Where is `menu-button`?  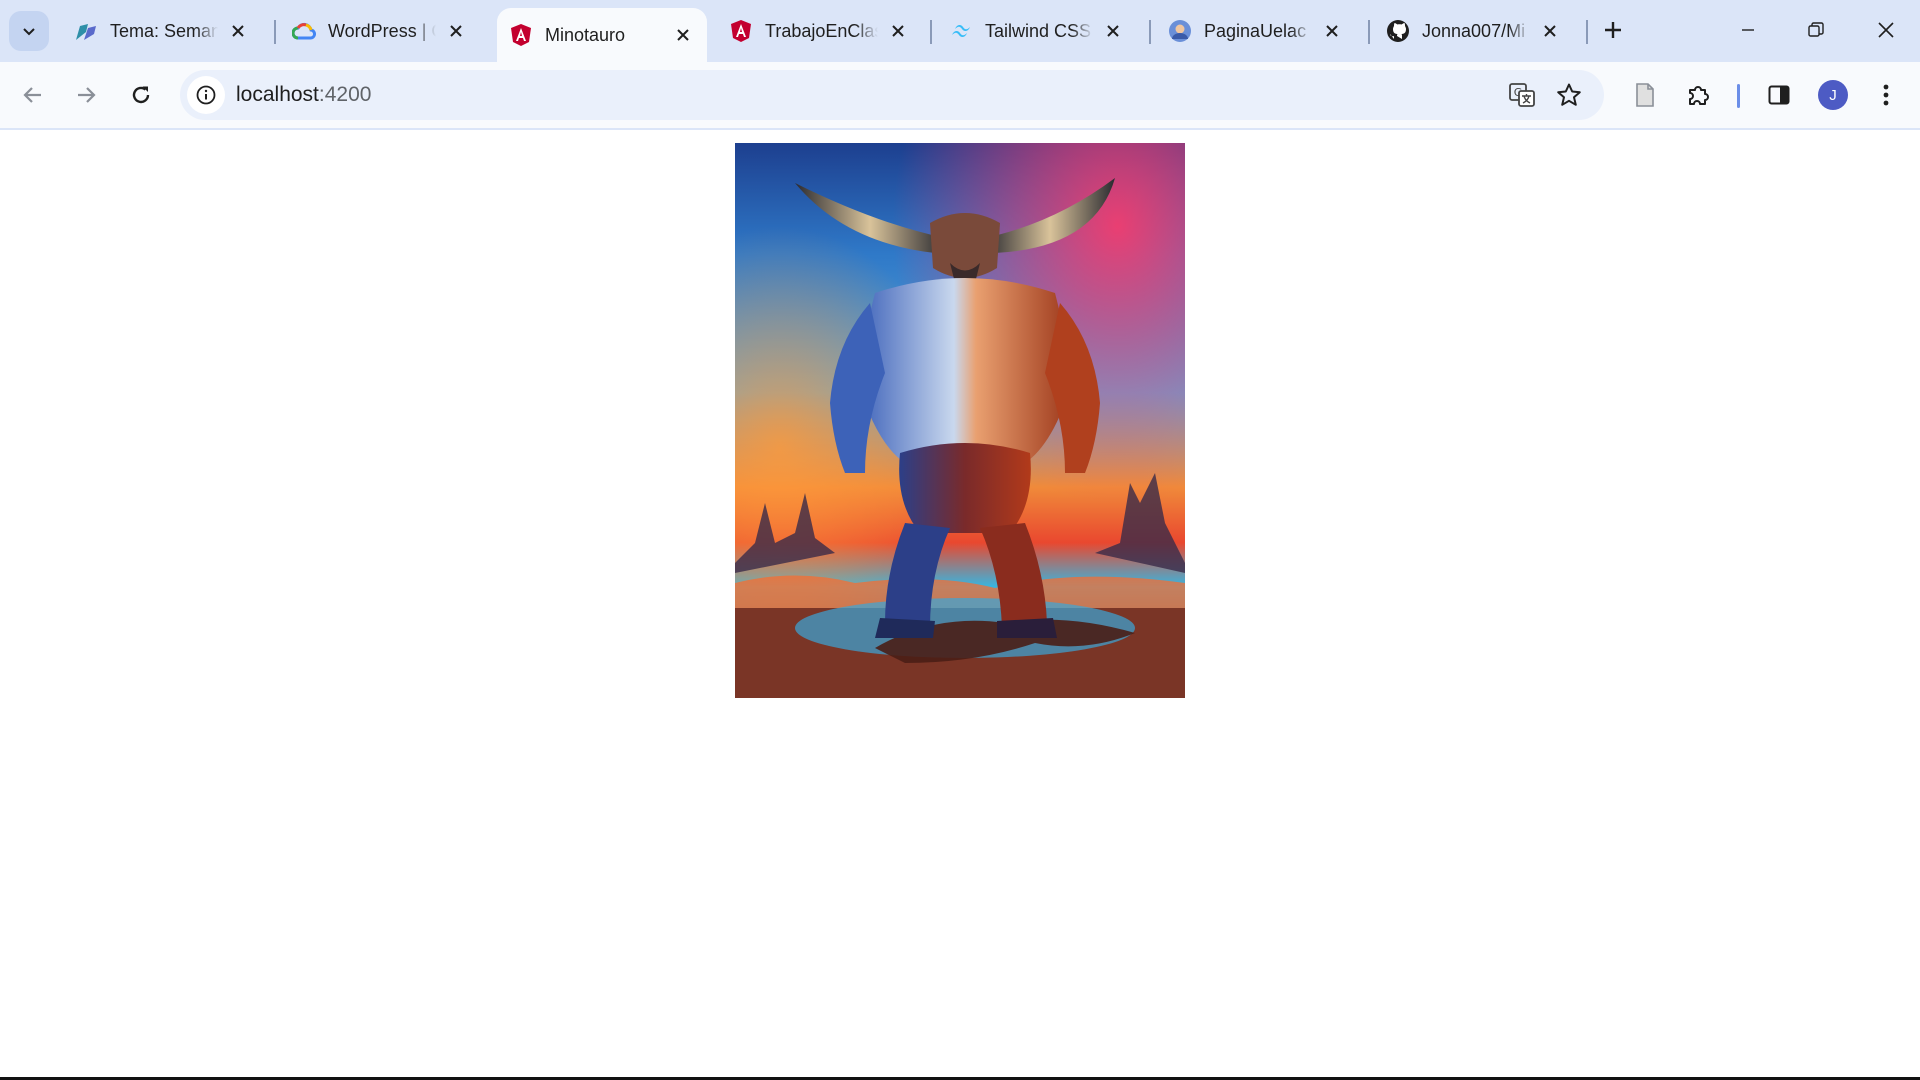
menu-button is located at coordinates (1886, 95).